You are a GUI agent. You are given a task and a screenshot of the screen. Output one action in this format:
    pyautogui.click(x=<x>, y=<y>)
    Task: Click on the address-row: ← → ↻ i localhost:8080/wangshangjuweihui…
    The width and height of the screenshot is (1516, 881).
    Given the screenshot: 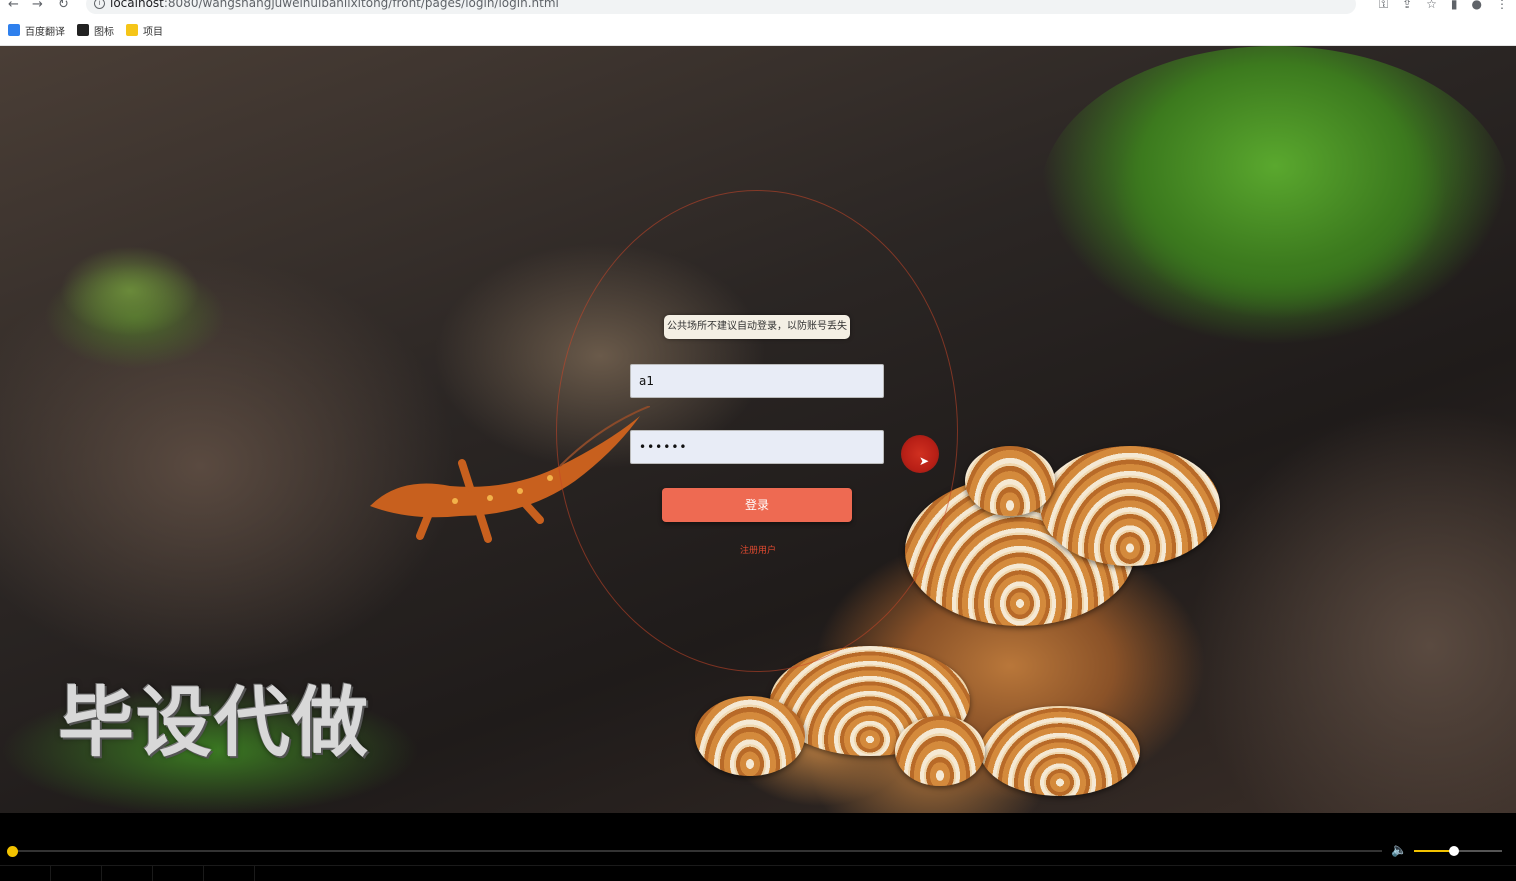 What is the action you would take?
    pyautogui.click(x=758, y=7)
    